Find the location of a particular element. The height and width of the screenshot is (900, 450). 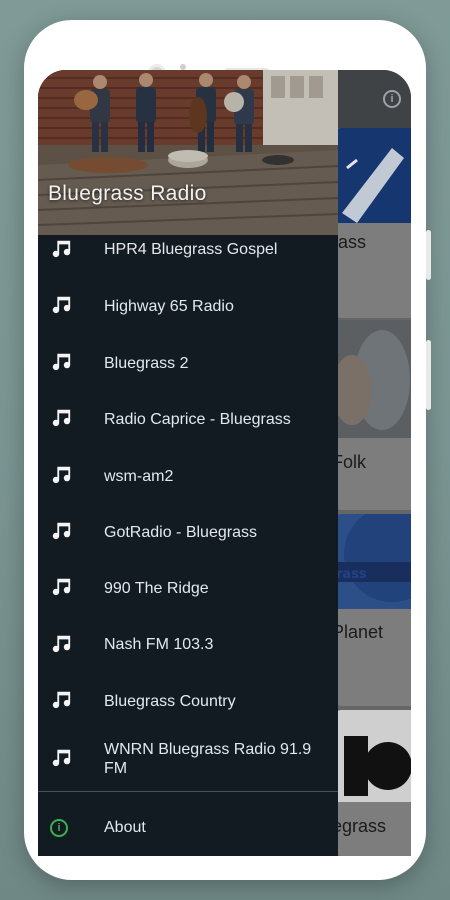

drawer-item-label: Radio Caprice - Bluegrass is located at coordinates (197, 419).